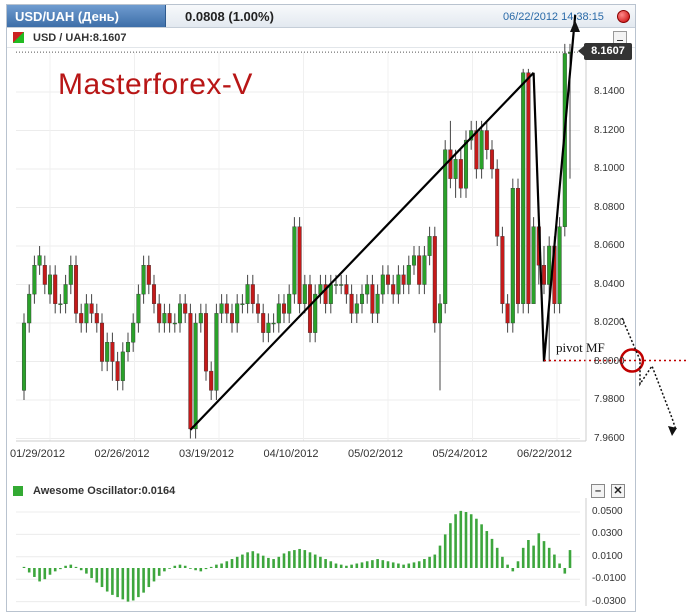 This screenshot has width=688, height=614. What do you see at coordinates (609, 361) in the screenshot?
I see `y-tick-label: 8.0000` at bounding box center [609, 361].